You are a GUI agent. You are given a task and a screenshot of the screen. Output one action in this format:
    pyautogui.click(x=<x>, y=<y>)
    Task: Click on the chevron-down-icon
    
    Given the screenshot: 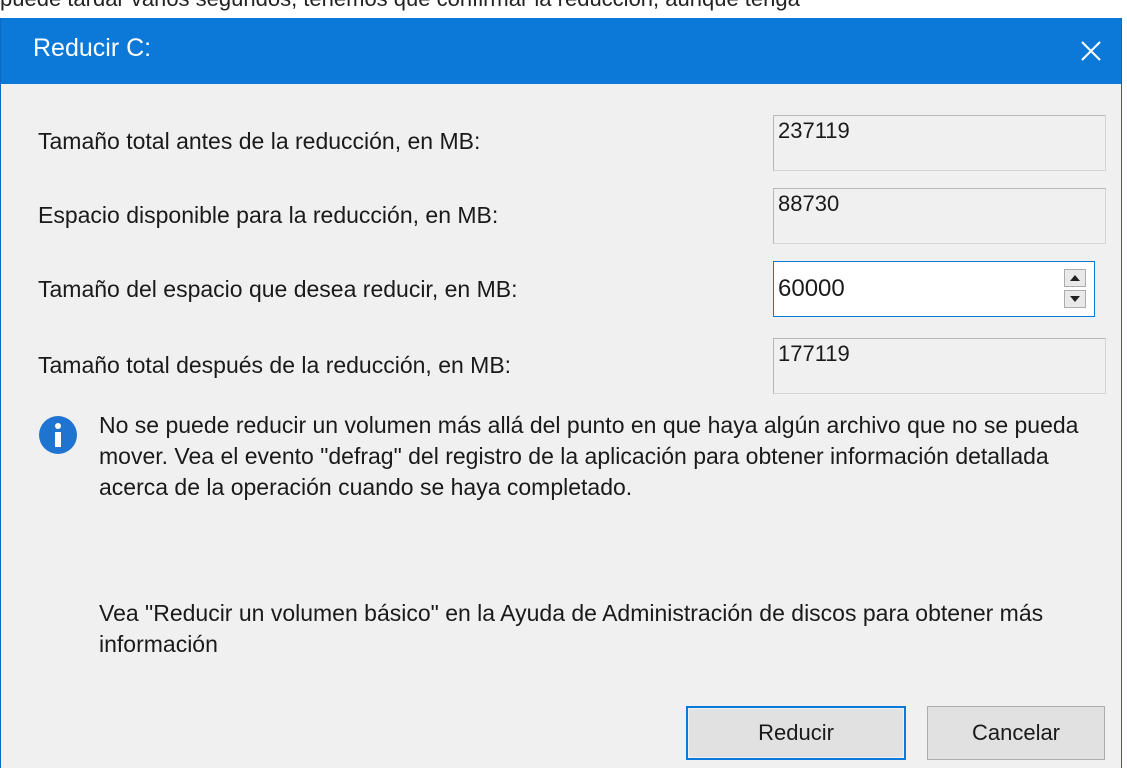 What is the action you would take?
    pyautogui.click(x=1075, y=299)
    